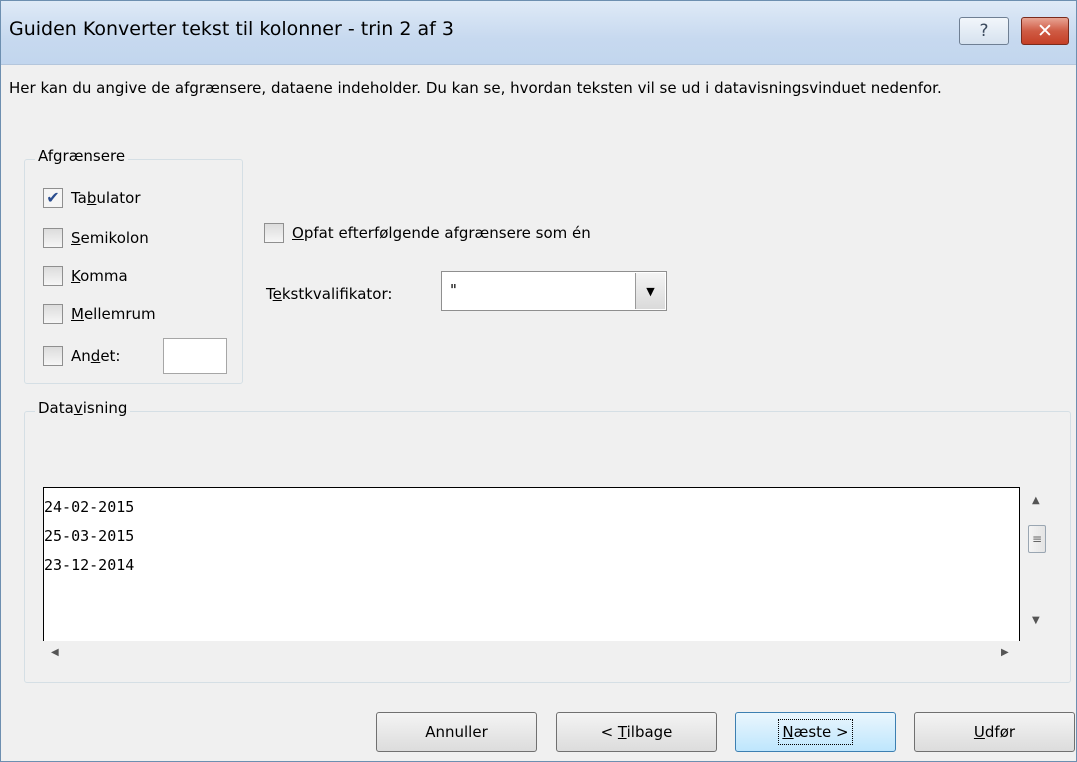 The image size is (1077, 762). I want to click on cancel-label: Annuller, so click(456, 732).